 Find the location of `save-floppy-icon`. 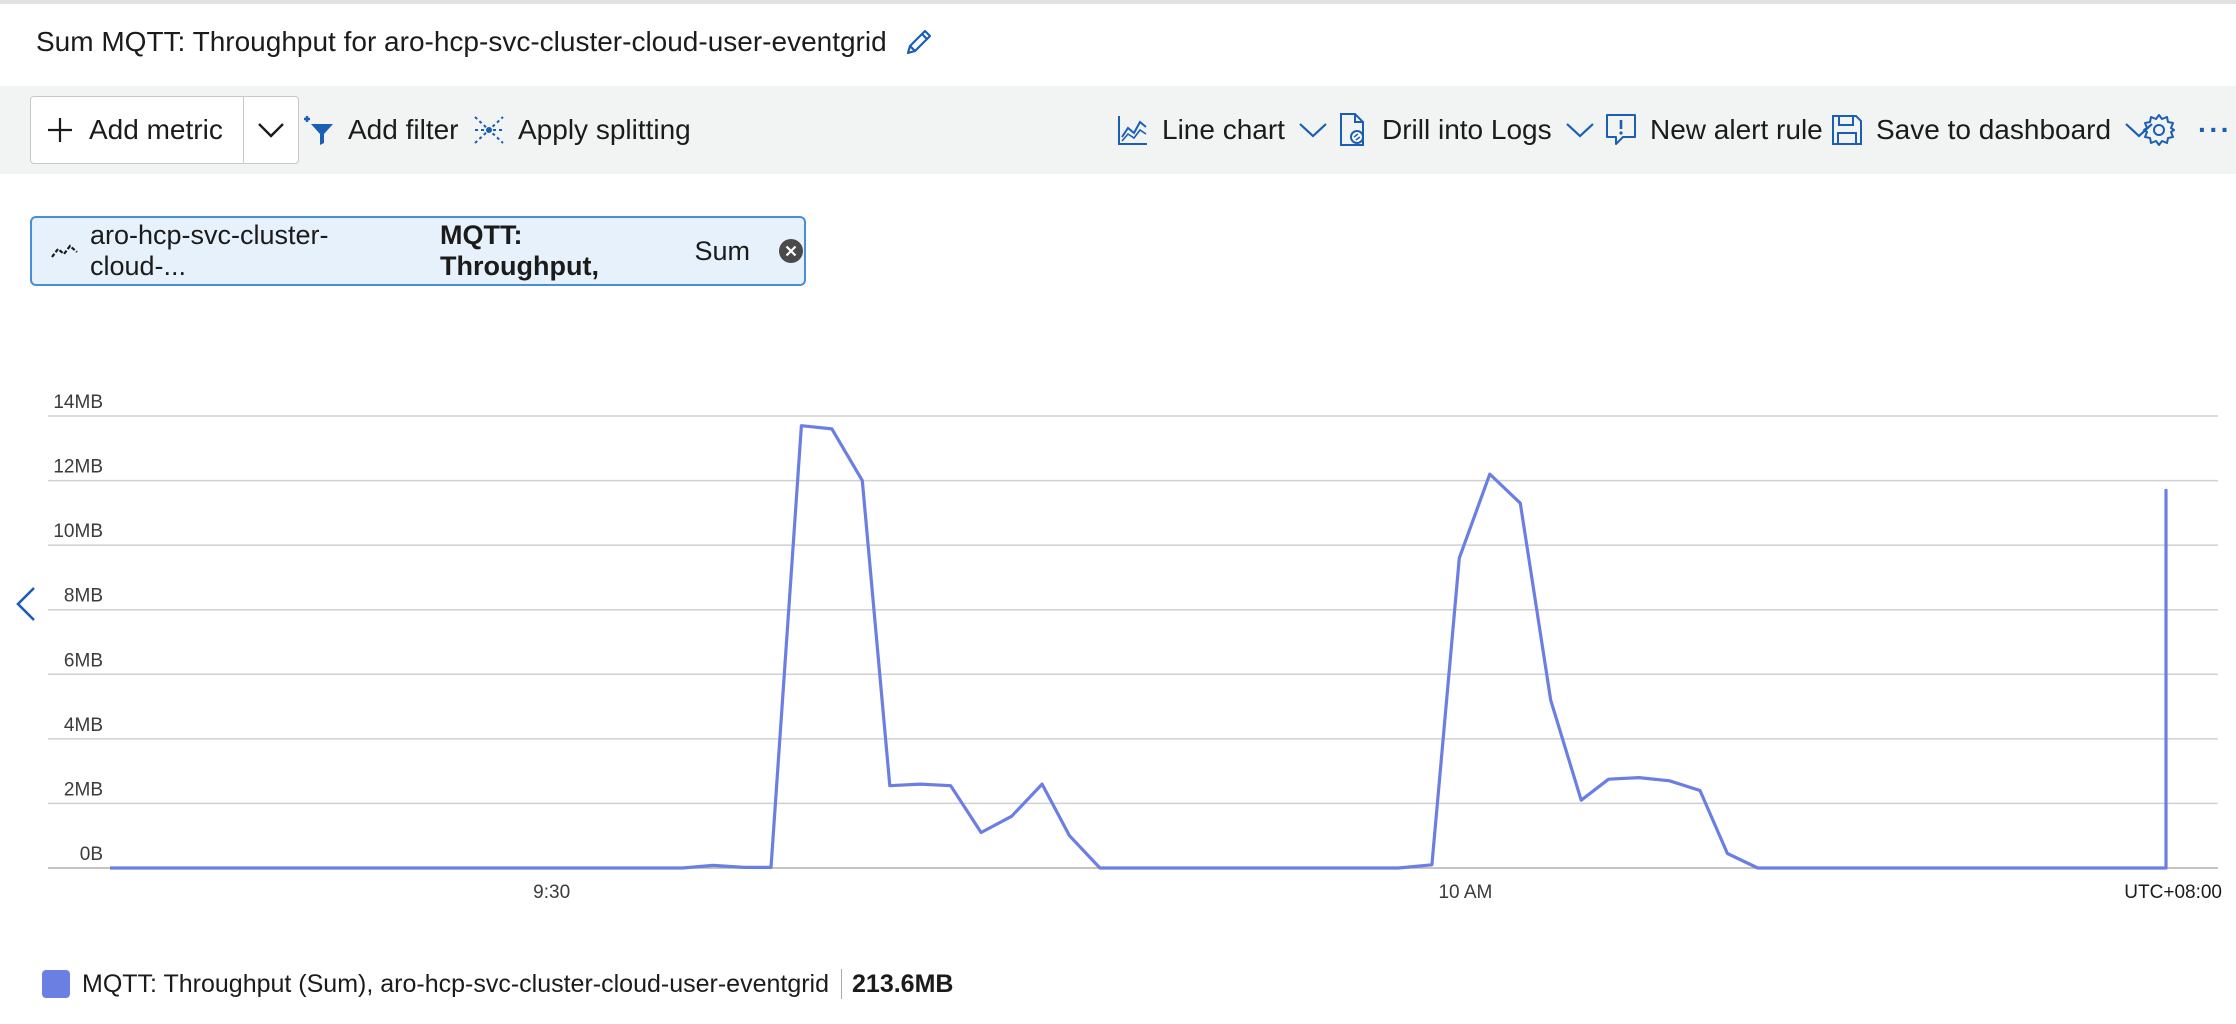

save-floppy-icon is located at coordinates (1847, 130).